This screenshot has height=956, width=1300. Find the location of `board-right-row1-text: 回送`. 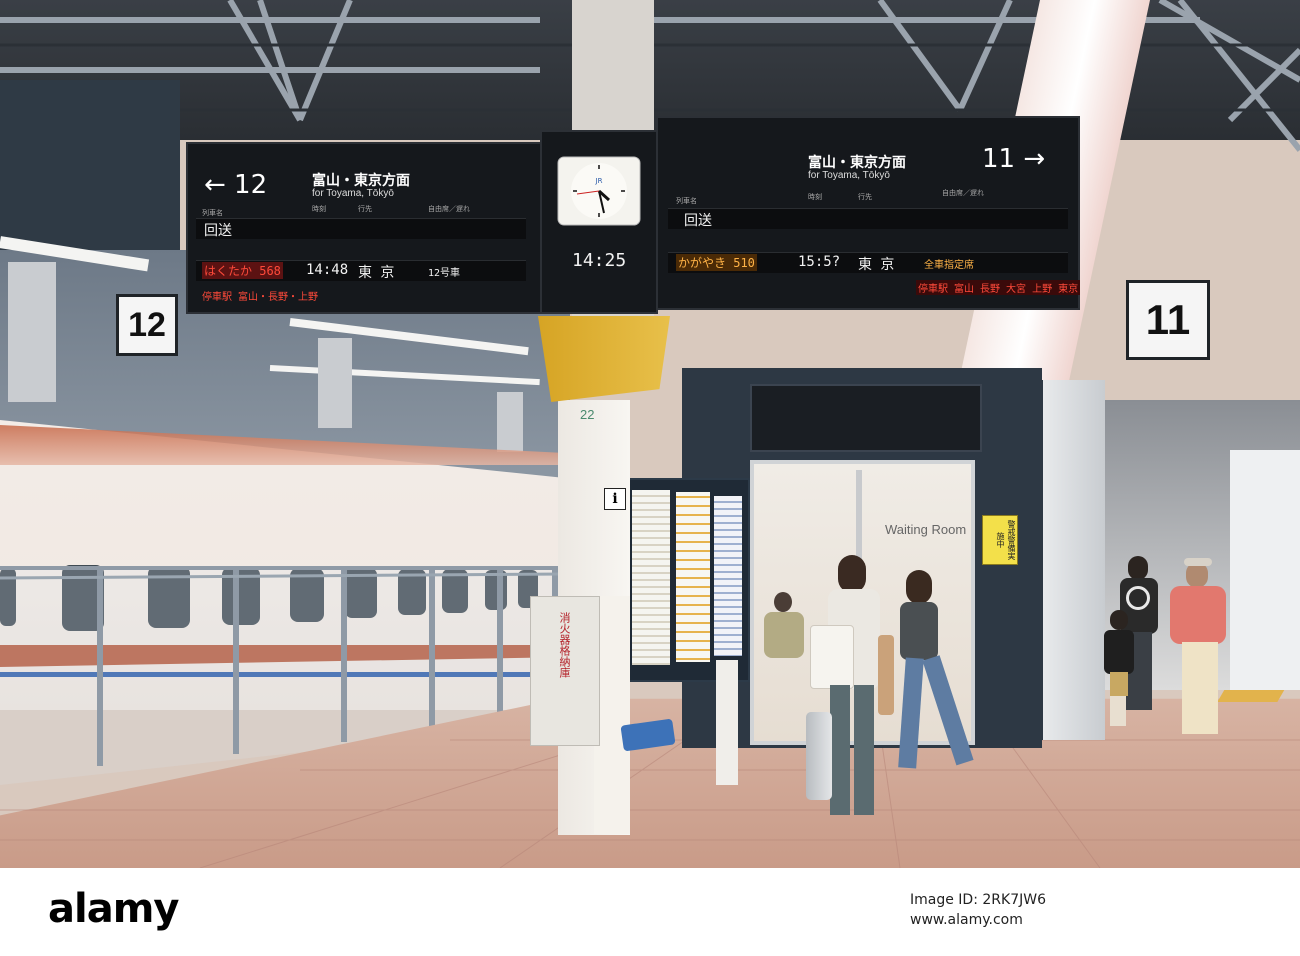

board-right-row1-text: 回送 is located at coordinates (698, 221).